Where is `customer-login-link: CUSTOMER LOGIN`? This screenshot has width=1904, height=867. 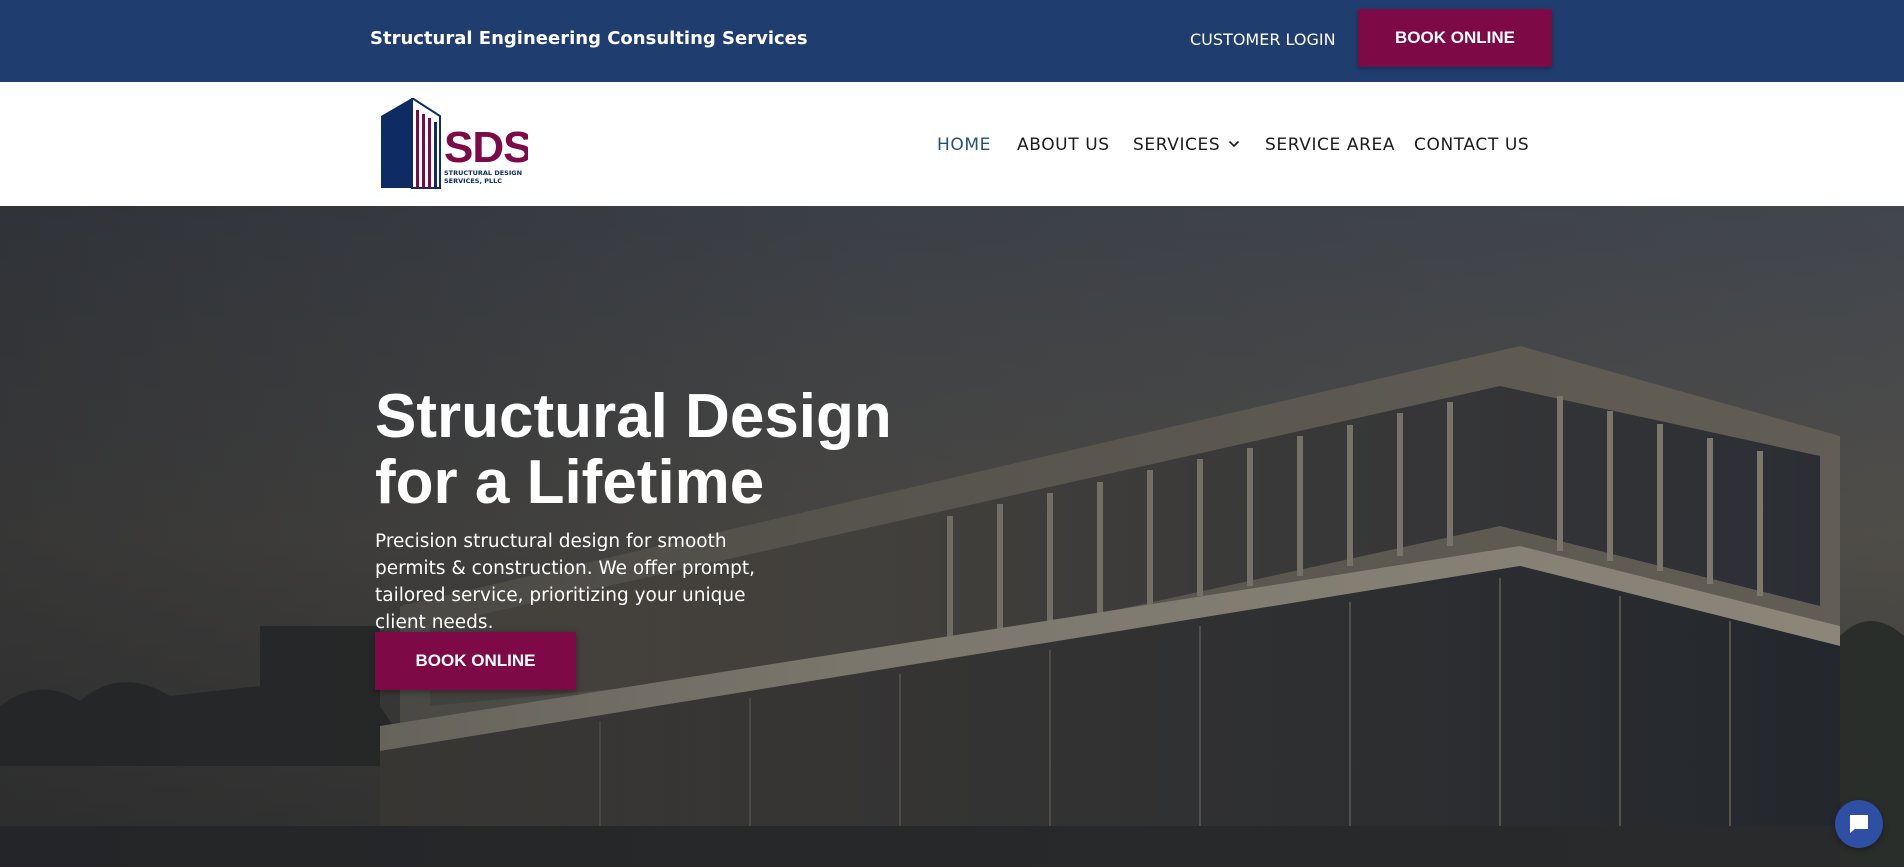 customer-login-link: CUSTOMER LOGIN is located at coordinates (1263, 39).